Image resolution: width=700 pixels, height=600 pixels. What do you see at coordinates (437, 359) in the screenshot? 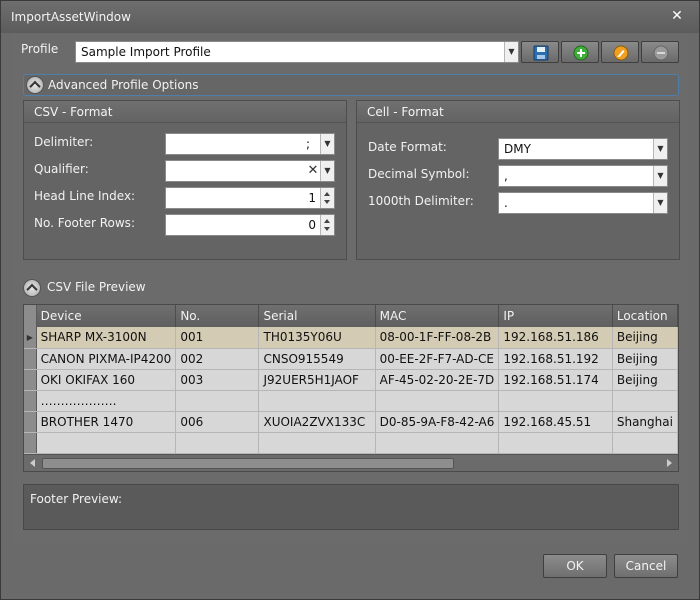
I see `table-cell: 00-EE-2F-F7-AD-CE` at bounding box center [437, 359].